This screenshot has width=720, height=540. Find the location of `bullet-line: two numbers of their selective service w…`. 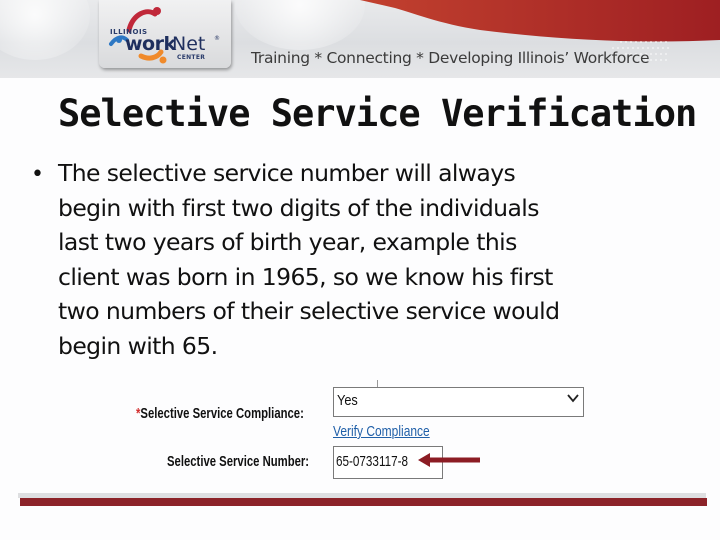

bullet-line: two numbers of their selective service w… is located at coordinates (309, 311).